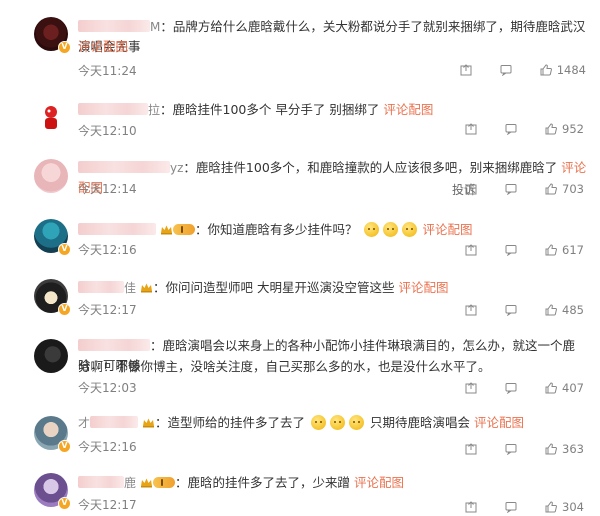 This screenshot has height=516, width=600. I want to click on like-count: 703, so click(573, 189).